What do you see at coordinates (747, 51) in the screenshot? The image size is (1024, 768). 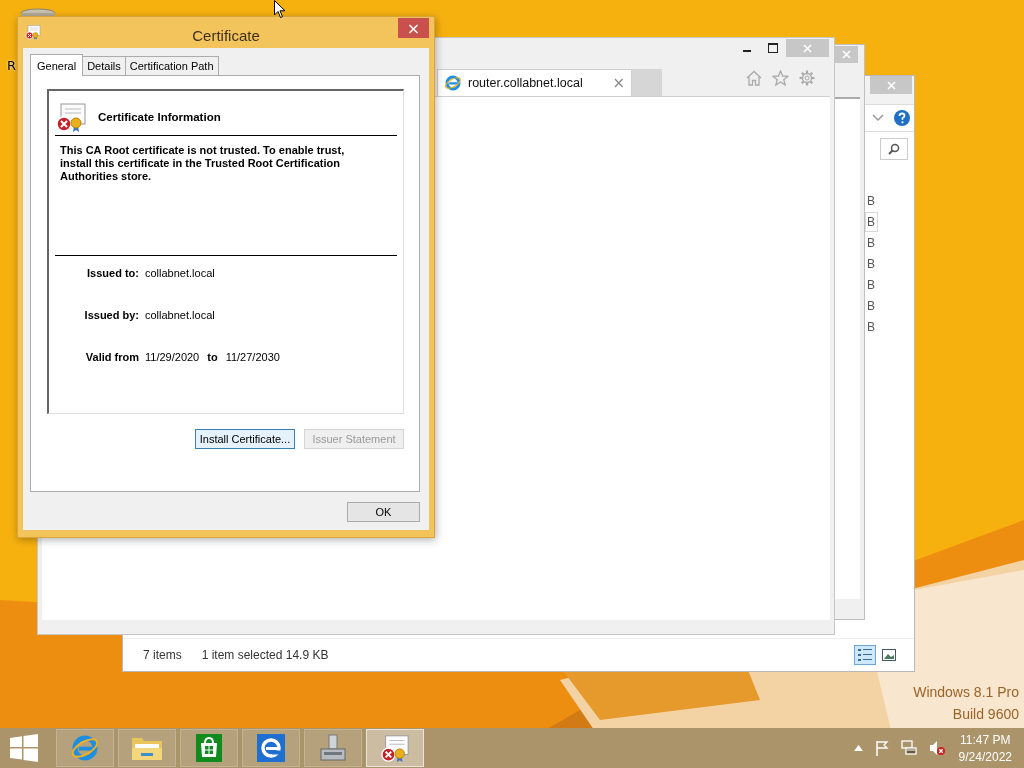 I see `minimize-icon` at bounding box center [747, 51].